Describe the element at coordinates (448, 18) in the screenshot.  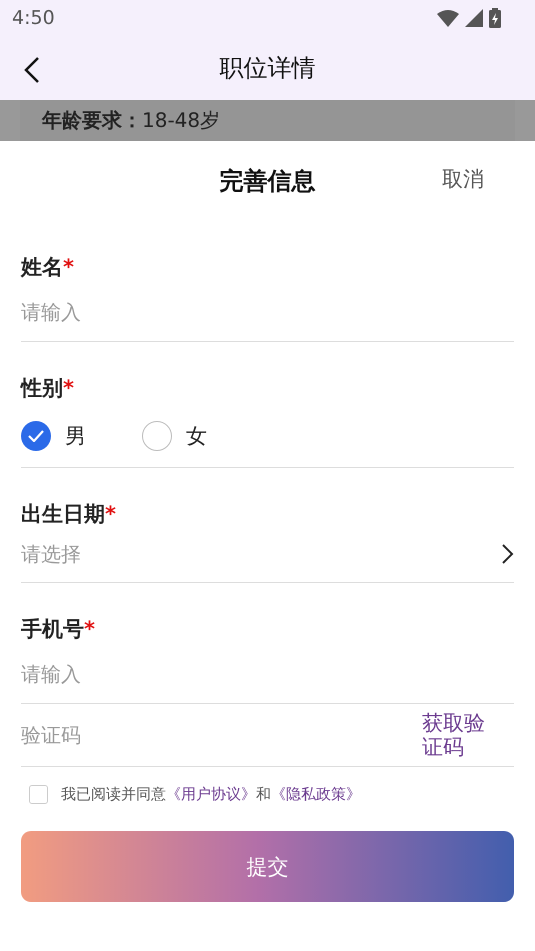
I see `wifi-icon` at that location.